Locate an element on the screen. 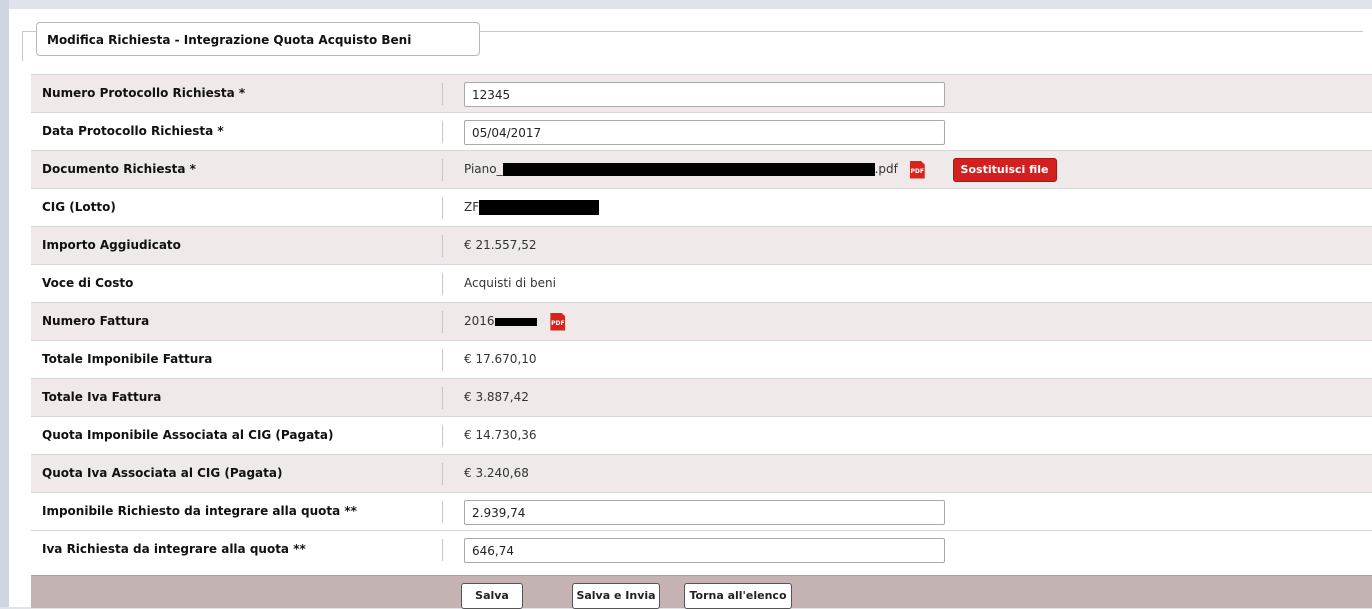 The width and height of the screenshot is (1372, 609). totale-imponibile-value: € 17.670,10 is located at coordinates (500, 359).